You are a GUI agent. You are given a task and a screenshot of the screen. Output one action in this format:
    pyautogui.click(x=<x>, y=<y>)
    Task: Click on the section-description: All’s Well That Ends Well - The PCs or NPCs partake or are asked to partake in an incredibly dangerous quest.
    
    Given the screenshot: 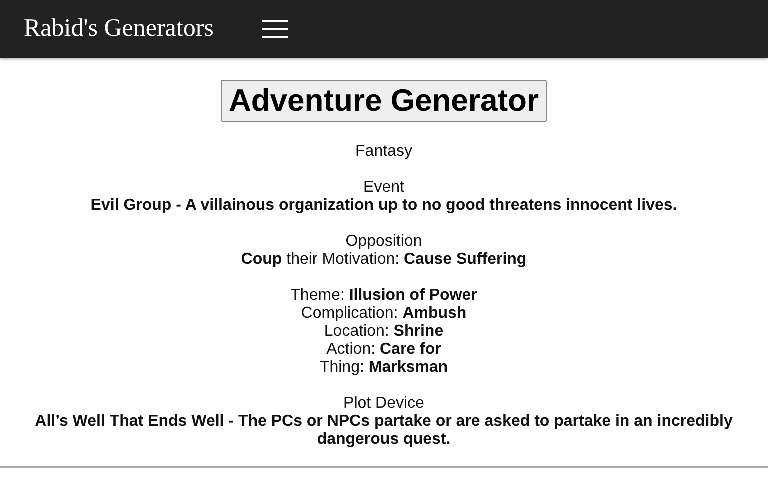 What is the action you would take?
    pyautogui.click(x=384, y=431)
    